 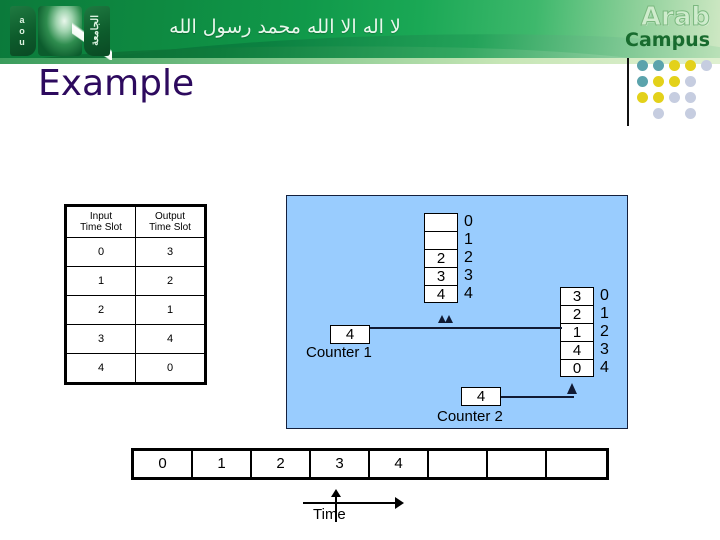 I want to click on memory-left-cell: 4, so click(x=441, y=294).